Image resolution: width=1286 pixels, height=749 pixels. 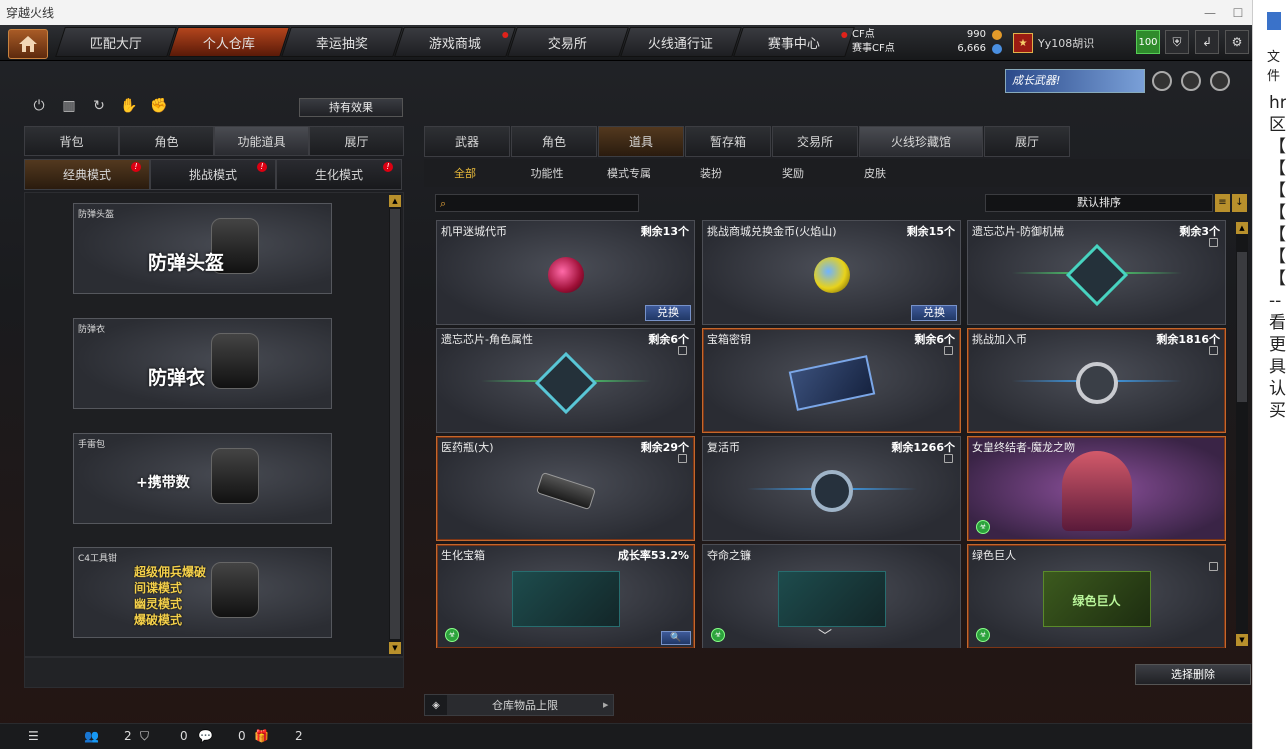 What do you see at coordinates (1222, 203) in the screenshot?
I see `sort-list-icon: ≡` at bounding box center [1222, 203].